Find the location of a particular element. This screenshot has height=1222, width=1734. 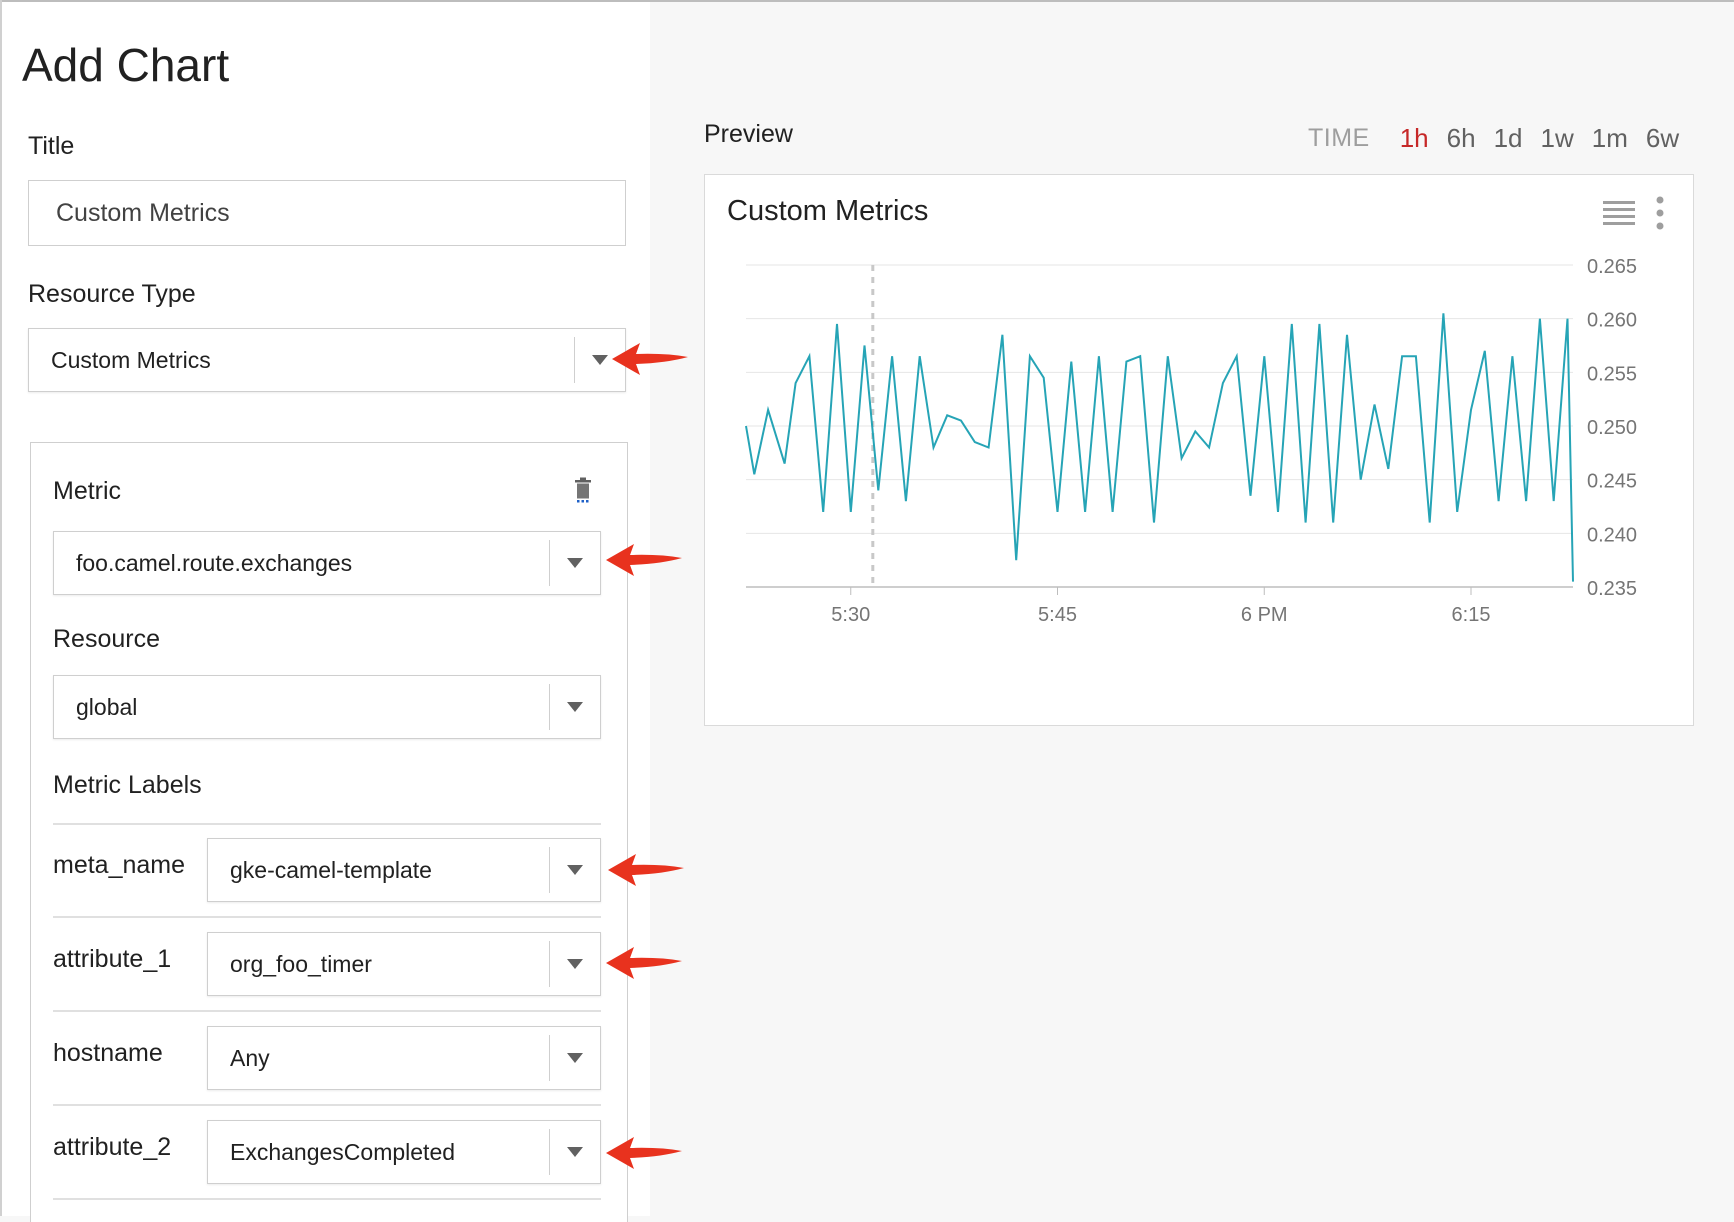

resource-value: global is located at coordinates (107, 706).